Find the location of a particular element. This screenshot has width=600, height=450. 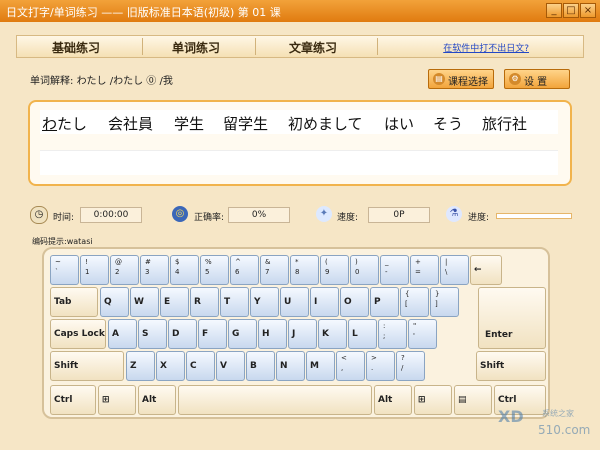

key-caps-lock: Caps Lock is located at coordinates (78, 334).